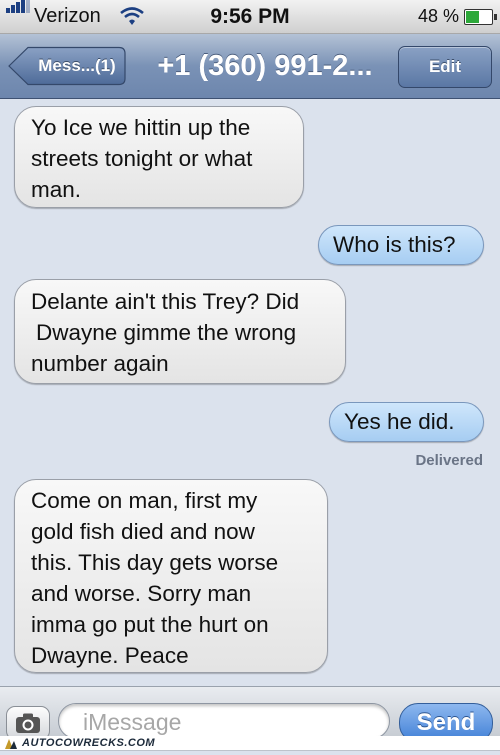  What do you see at coordinates (445, 67) in the screenshot?
I see `edit-button: Edit` at bounding box center [445, 67].